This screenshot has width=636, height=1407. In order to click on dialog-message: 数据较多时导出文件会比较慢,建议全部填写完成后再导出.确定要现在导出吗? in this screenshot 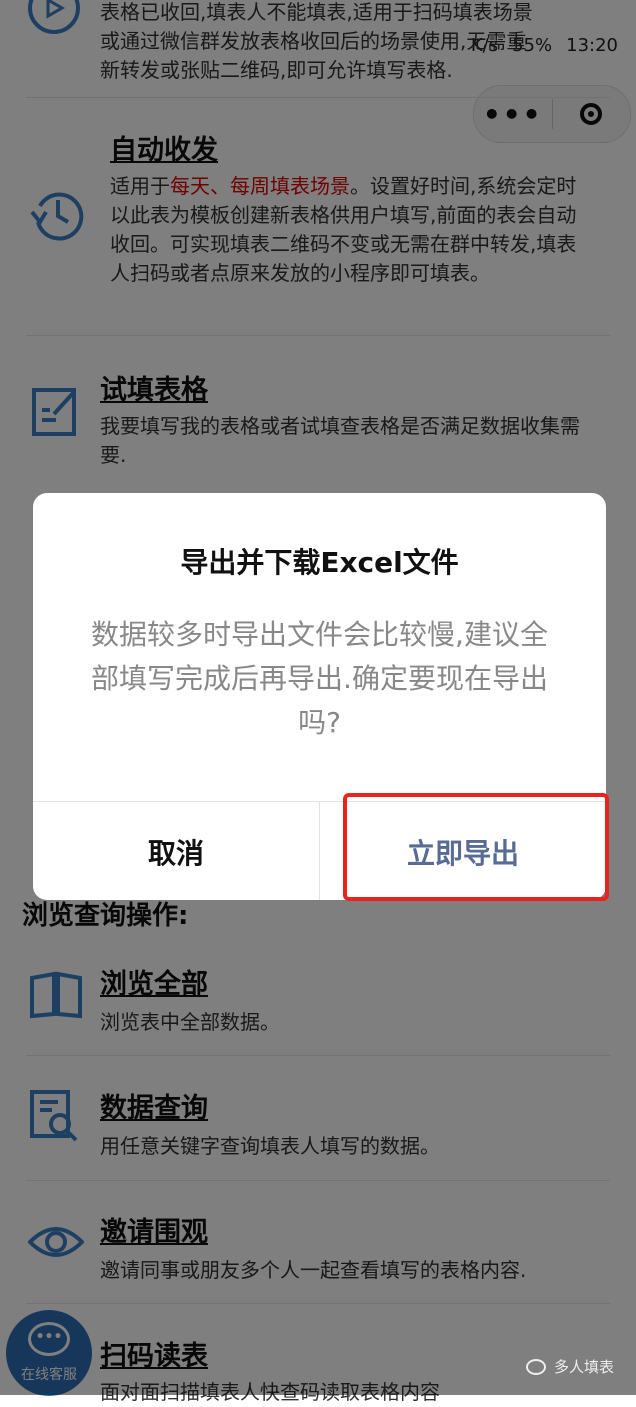, I will do `click(319, 678)`.